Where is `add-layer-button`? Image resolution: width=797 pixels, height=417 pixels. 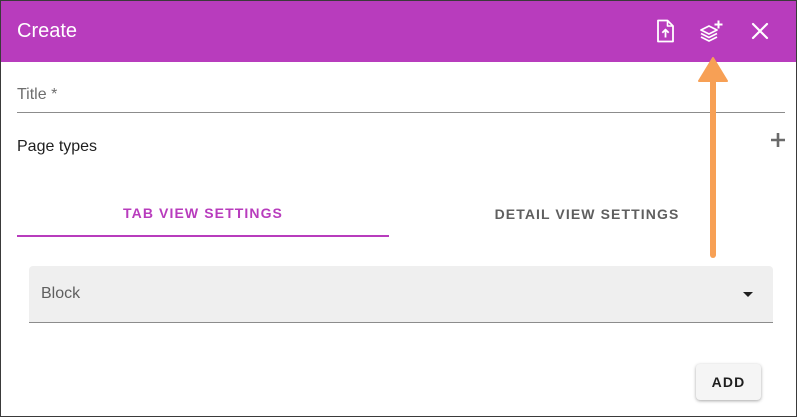
add-layer-button is located at coordinates (711, 31).